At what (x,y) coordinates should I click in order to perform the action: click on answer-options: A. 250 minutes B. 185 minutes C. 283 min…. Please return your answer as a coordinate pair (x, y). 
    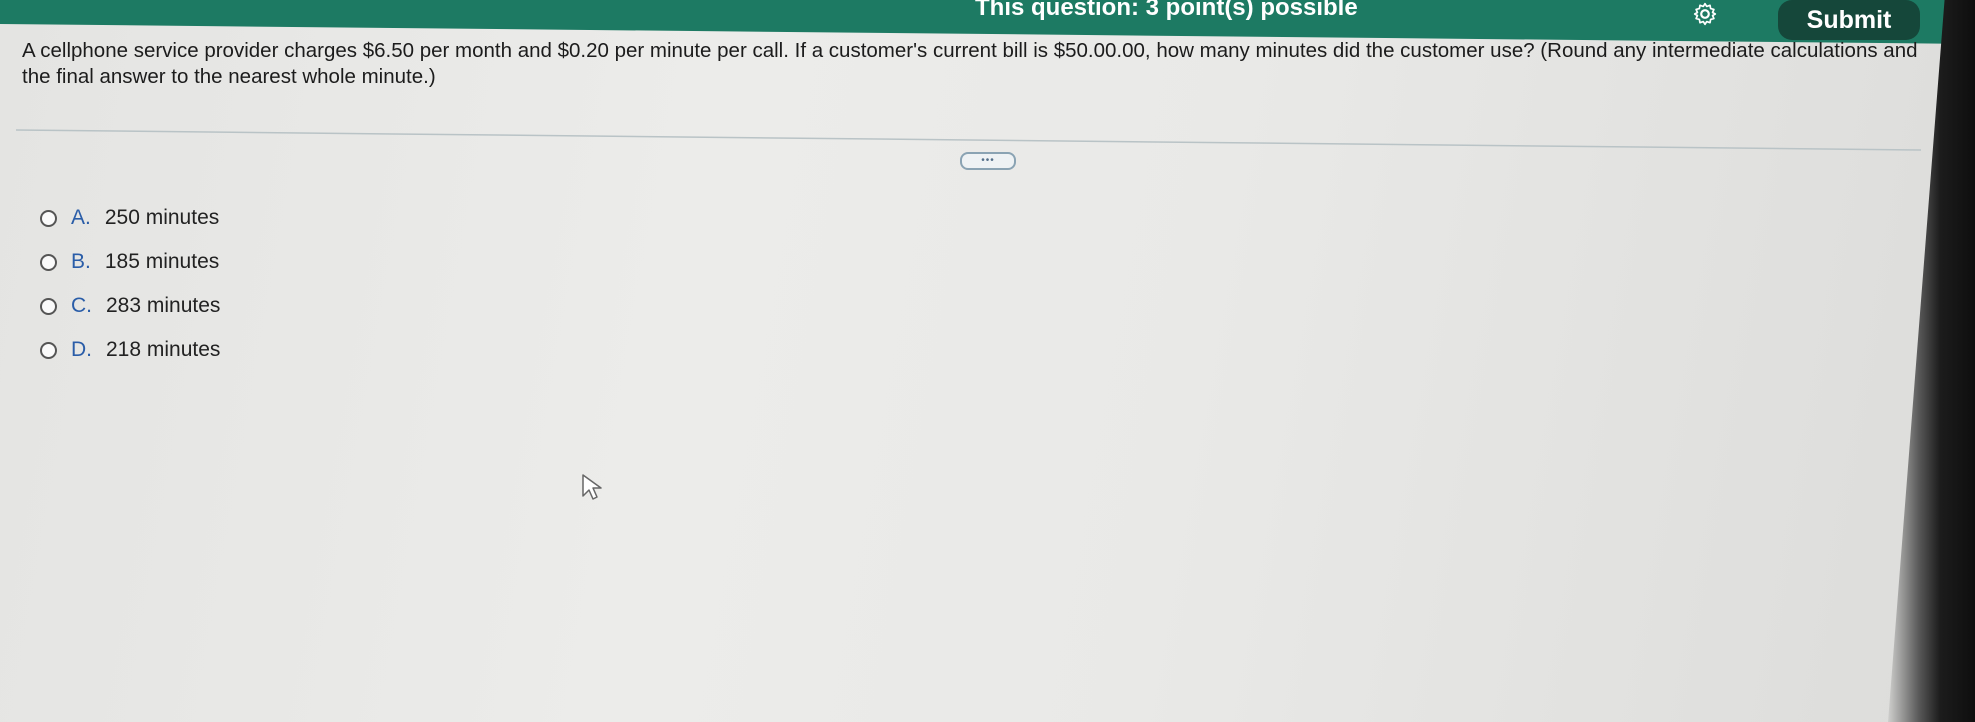
    Looking at the image, I should click on (130, 284).